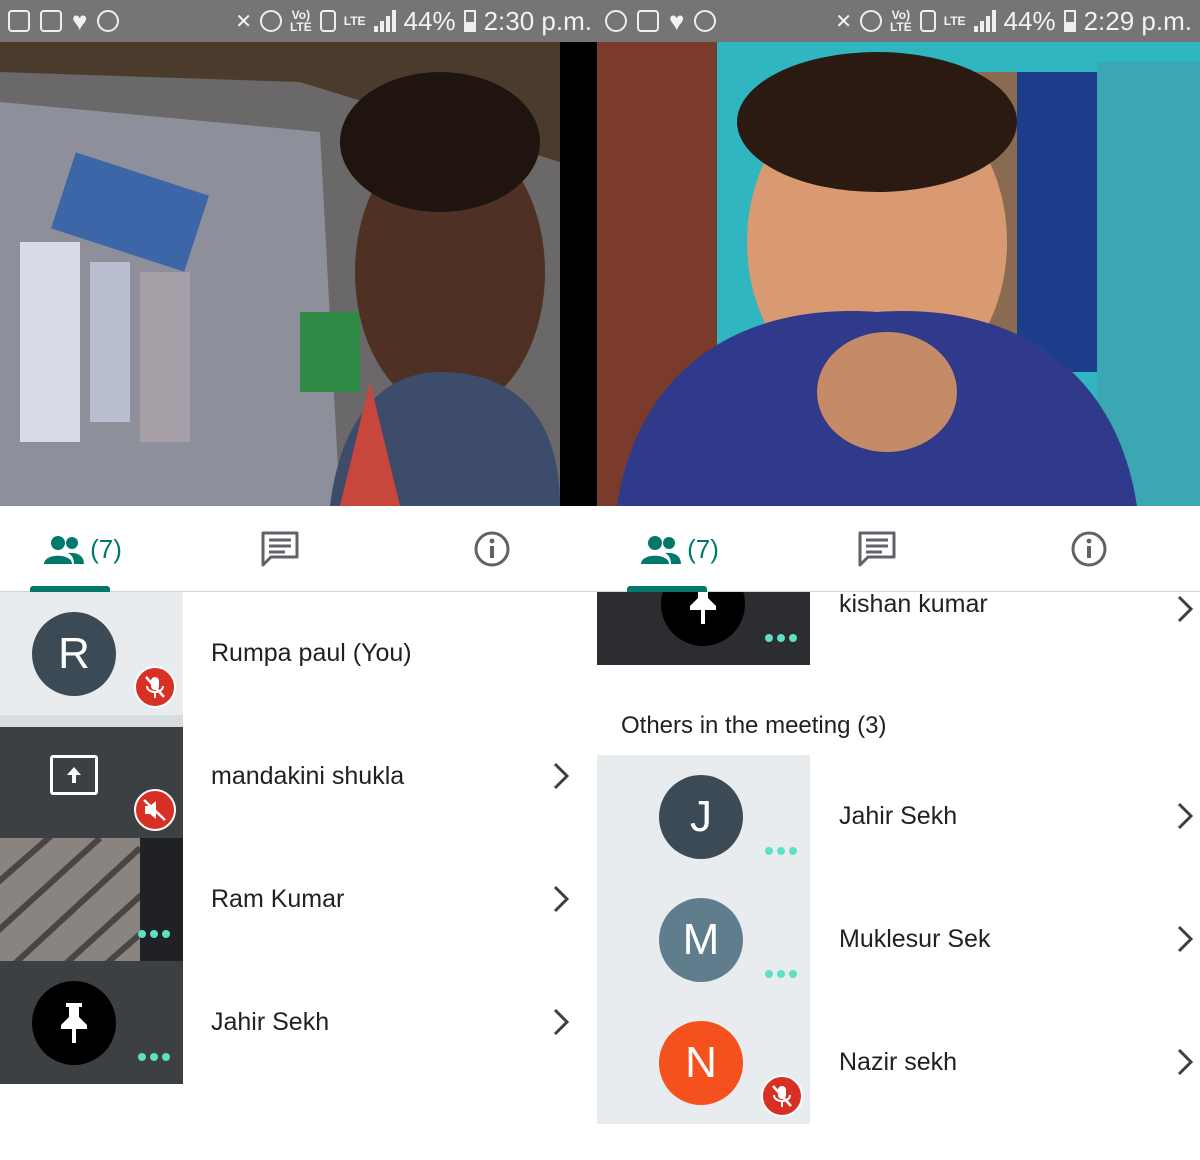 Image resolution: width=1200 pixels, height=1160 pixels. What do you see at coordinates (913, 605) in the screenshot?
I see `participant-name: kishan kumar` at bounding box center [913, 605].